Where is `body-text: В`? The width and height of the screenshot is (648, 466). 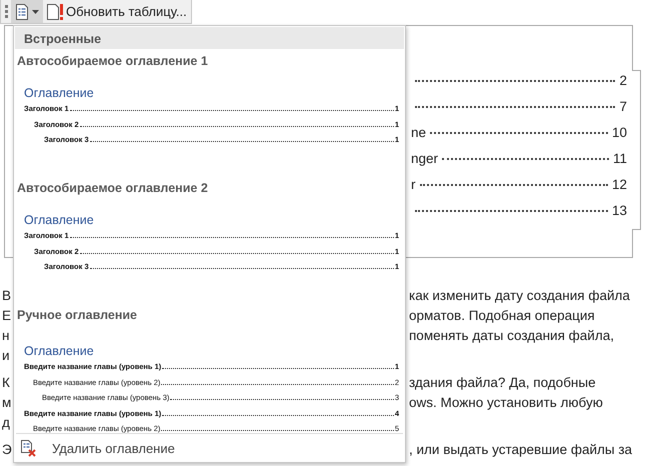
body-text: В is located at coordinates (7, 296).